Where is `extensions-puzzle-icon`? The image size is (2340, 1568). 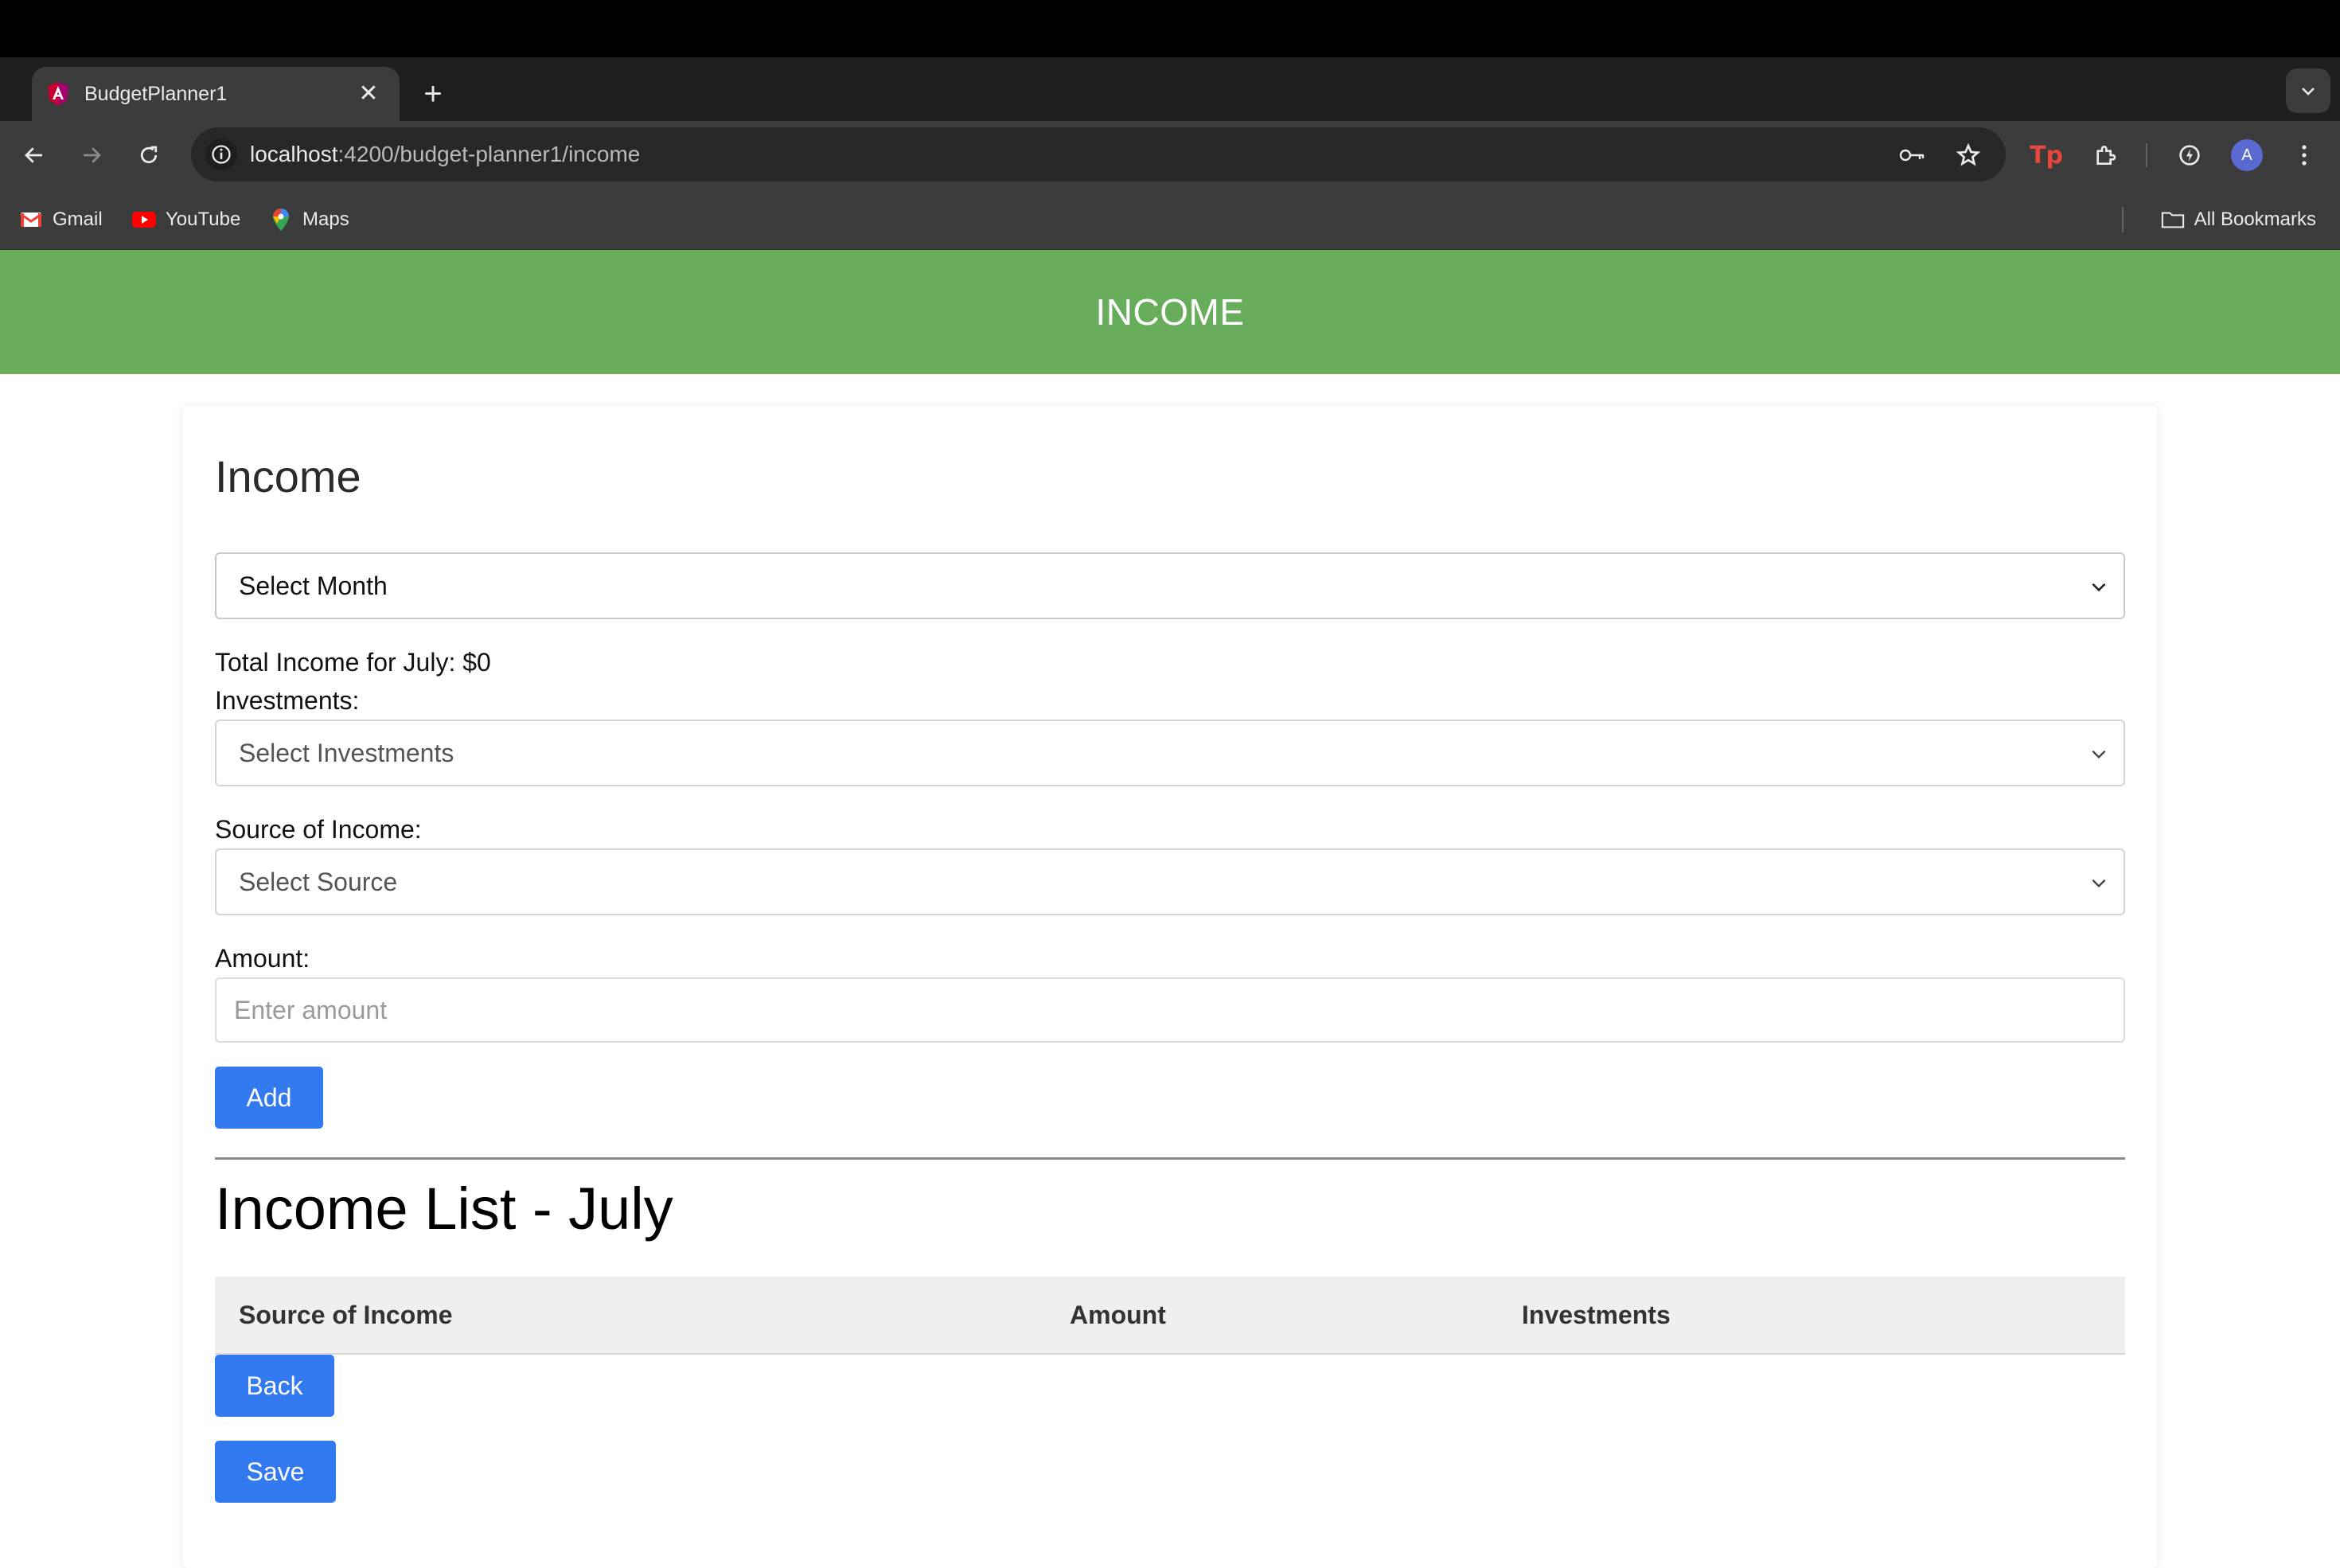 extensions-puzzle-icon is located at coordinates (2105, 156).